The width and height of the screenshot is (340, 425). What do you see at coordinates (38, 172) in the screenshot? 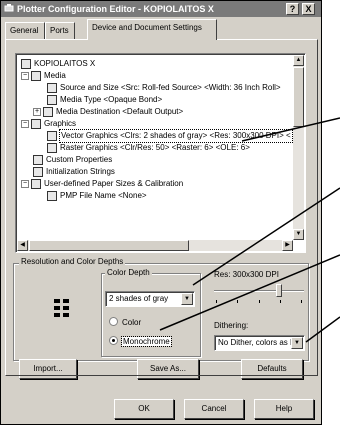
I see `init-strings-icon` at bounding box center [38, 172].